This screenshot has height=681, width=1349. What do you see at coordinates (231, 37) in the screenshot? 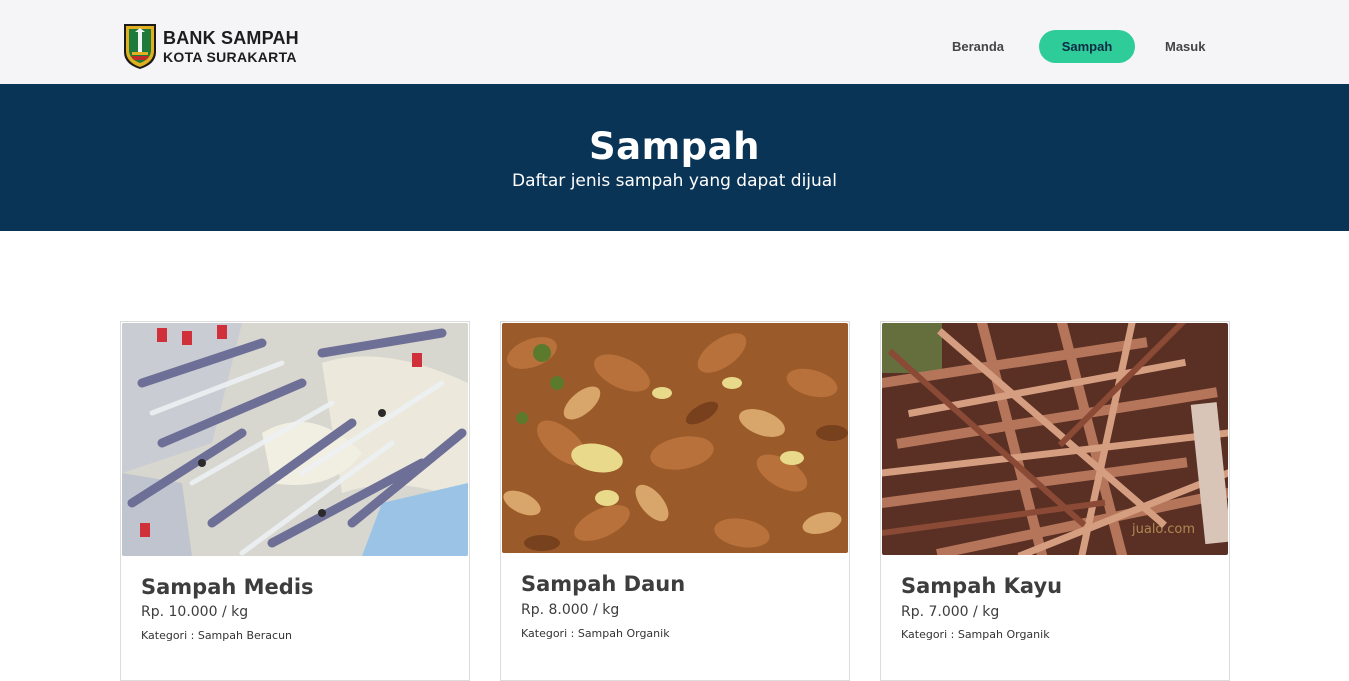
I see `brand-title: BANK SAMPAH` at bounding box center [231, 37].